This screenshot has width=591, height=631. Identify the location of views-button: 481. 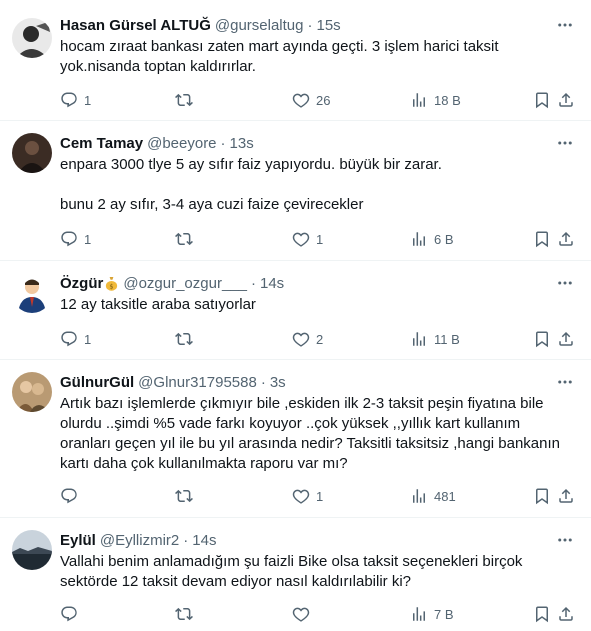
(433, 496).